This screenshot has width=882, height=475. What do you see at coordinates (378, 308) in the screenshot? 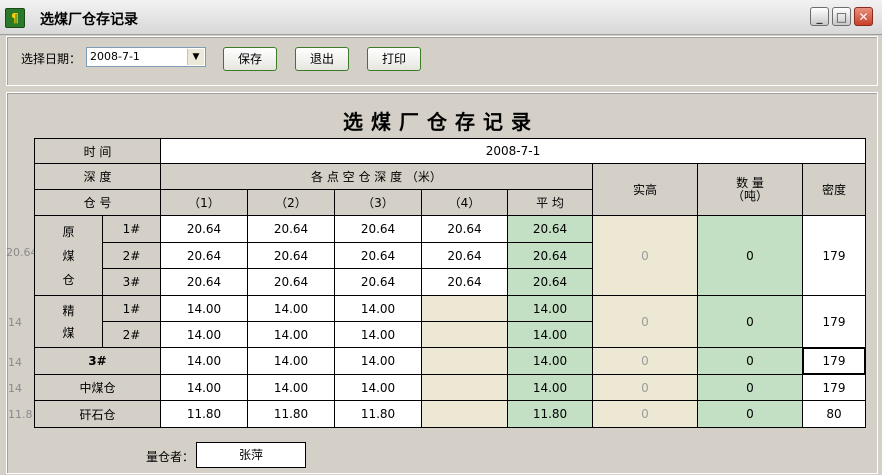
I see `clean-r1-c3: 14.00` at bounding box center [378, 308].